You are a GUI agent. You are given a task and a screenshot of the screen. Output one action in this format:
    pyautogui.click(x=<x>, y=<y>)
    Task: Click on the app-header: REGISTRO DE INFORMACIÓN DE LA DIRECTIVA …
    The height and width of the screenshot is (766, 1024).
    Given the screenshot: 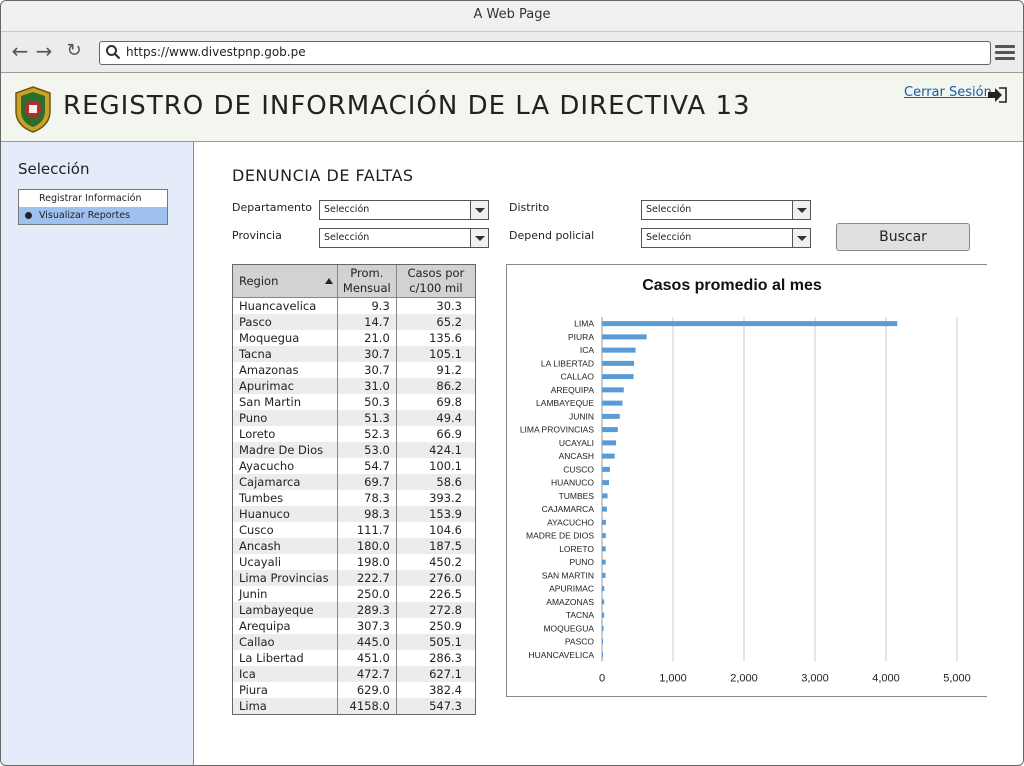 What is the action you would take?
    pyautogui.click(x=512, y=107)
    